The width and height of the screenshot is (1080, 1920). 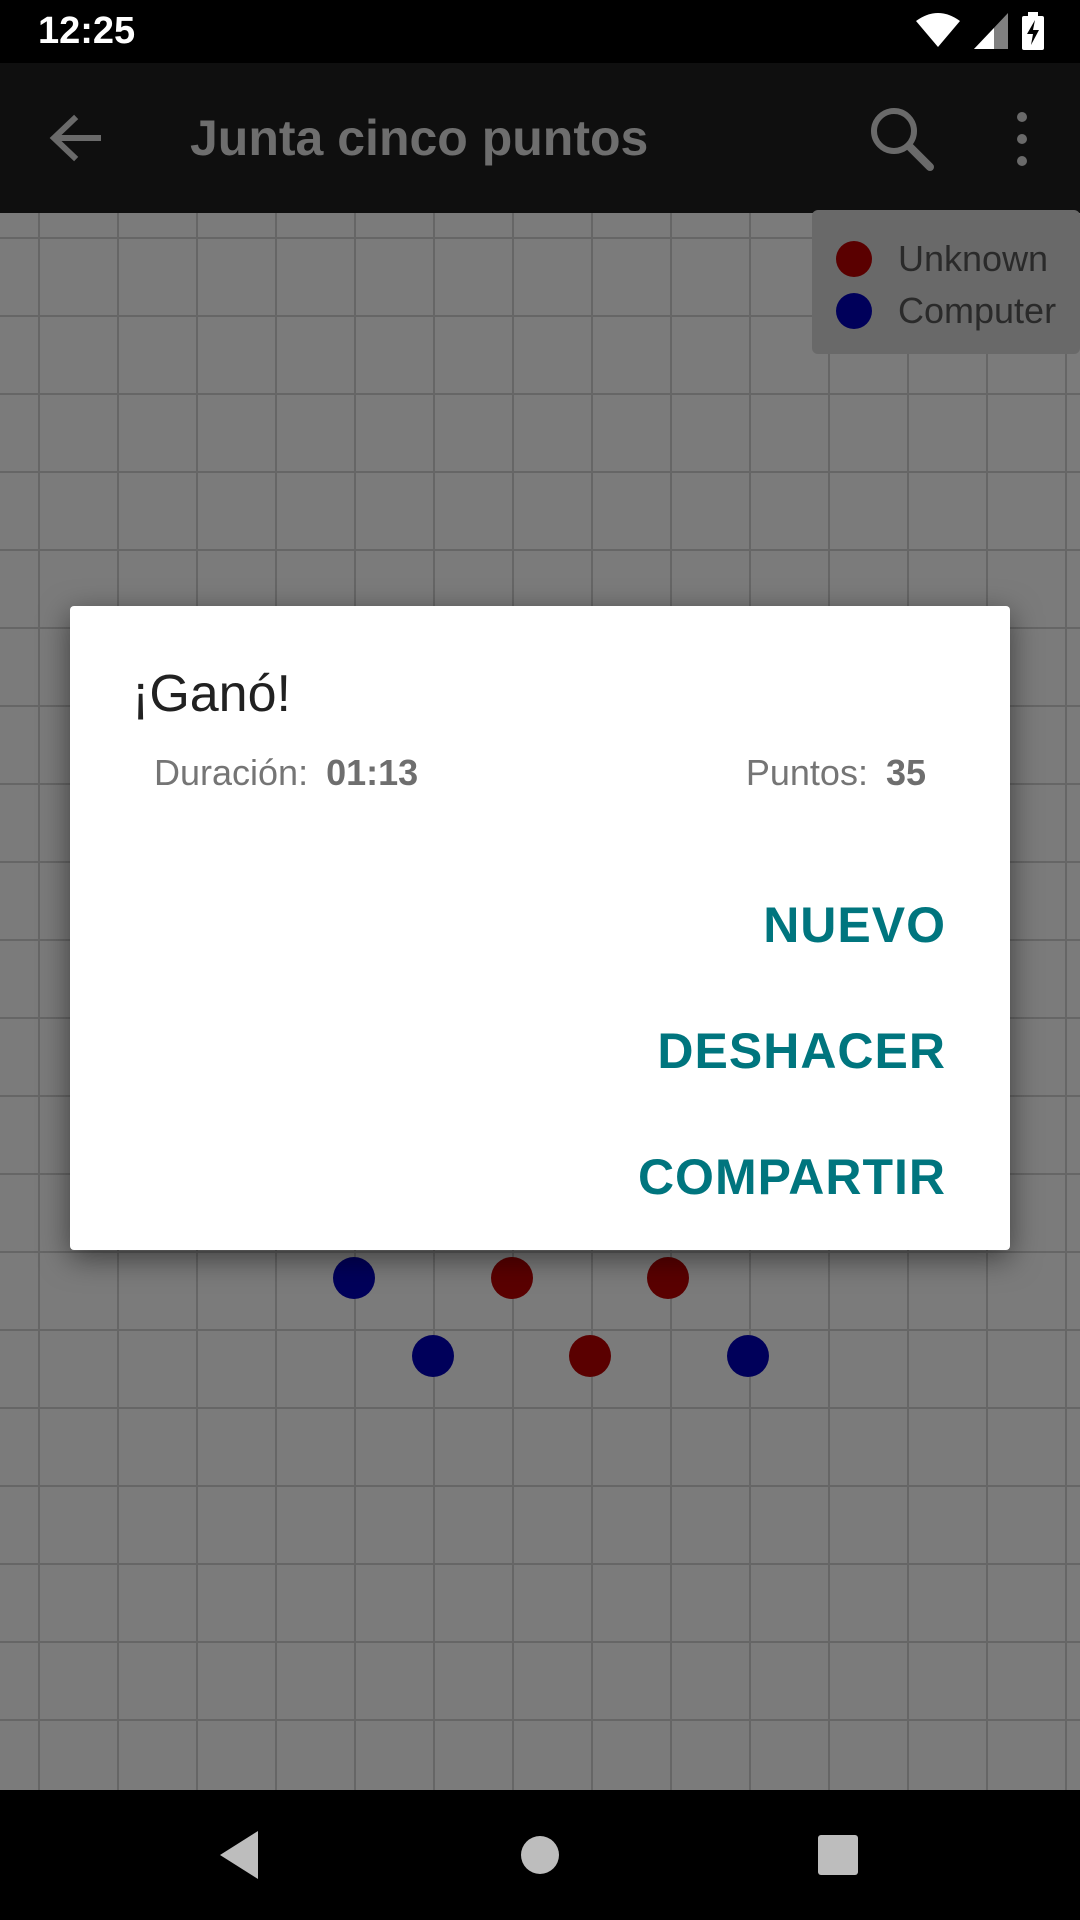 What do you see at coordinates (792, 1177) in the screenshot?
I see `share-button: COMPARTIR` at bounding box center [792, 1177].